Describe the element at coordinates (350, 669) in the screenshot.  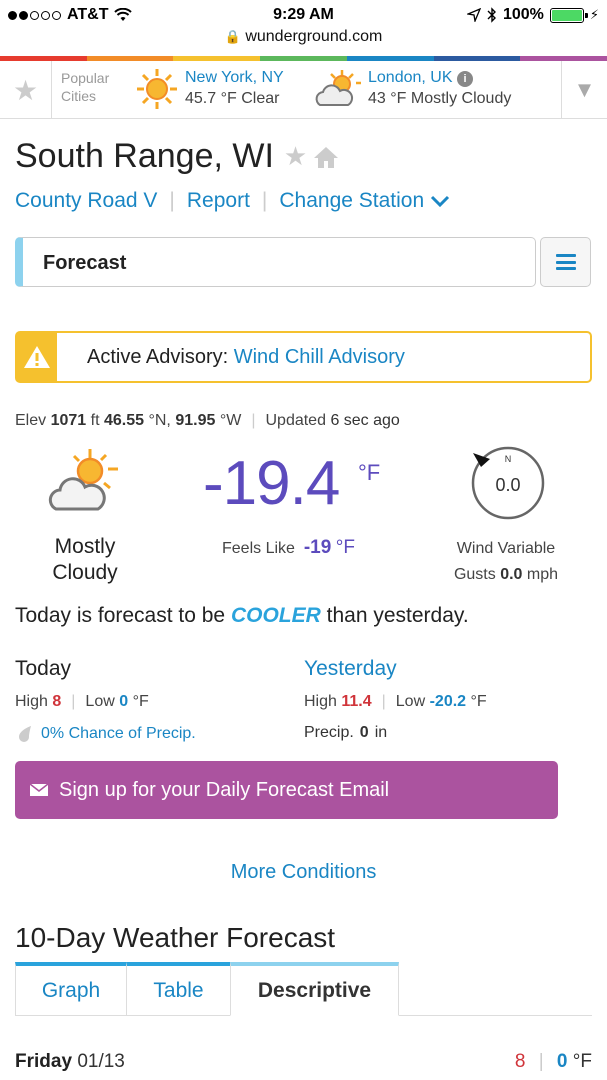
I see `yesterday-heading: Yesterday` at that location.